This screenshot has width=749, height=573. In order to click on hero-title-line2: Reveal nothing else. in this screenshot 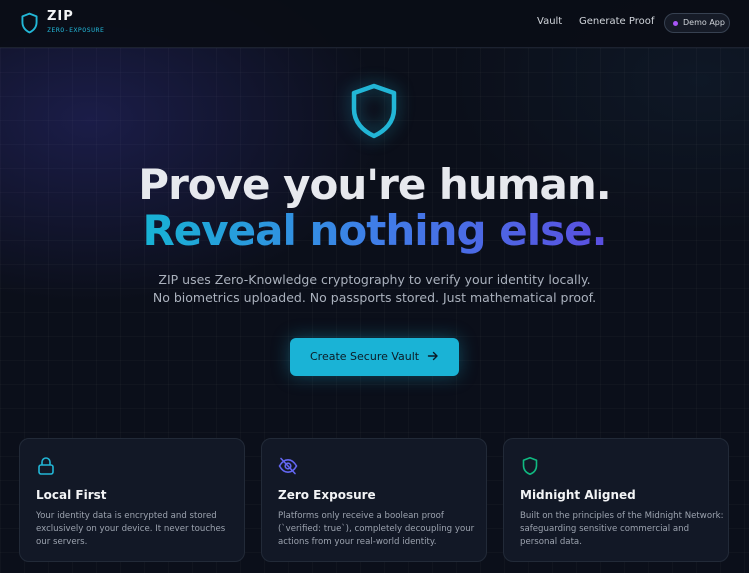, I will do `click(374, 230)`.